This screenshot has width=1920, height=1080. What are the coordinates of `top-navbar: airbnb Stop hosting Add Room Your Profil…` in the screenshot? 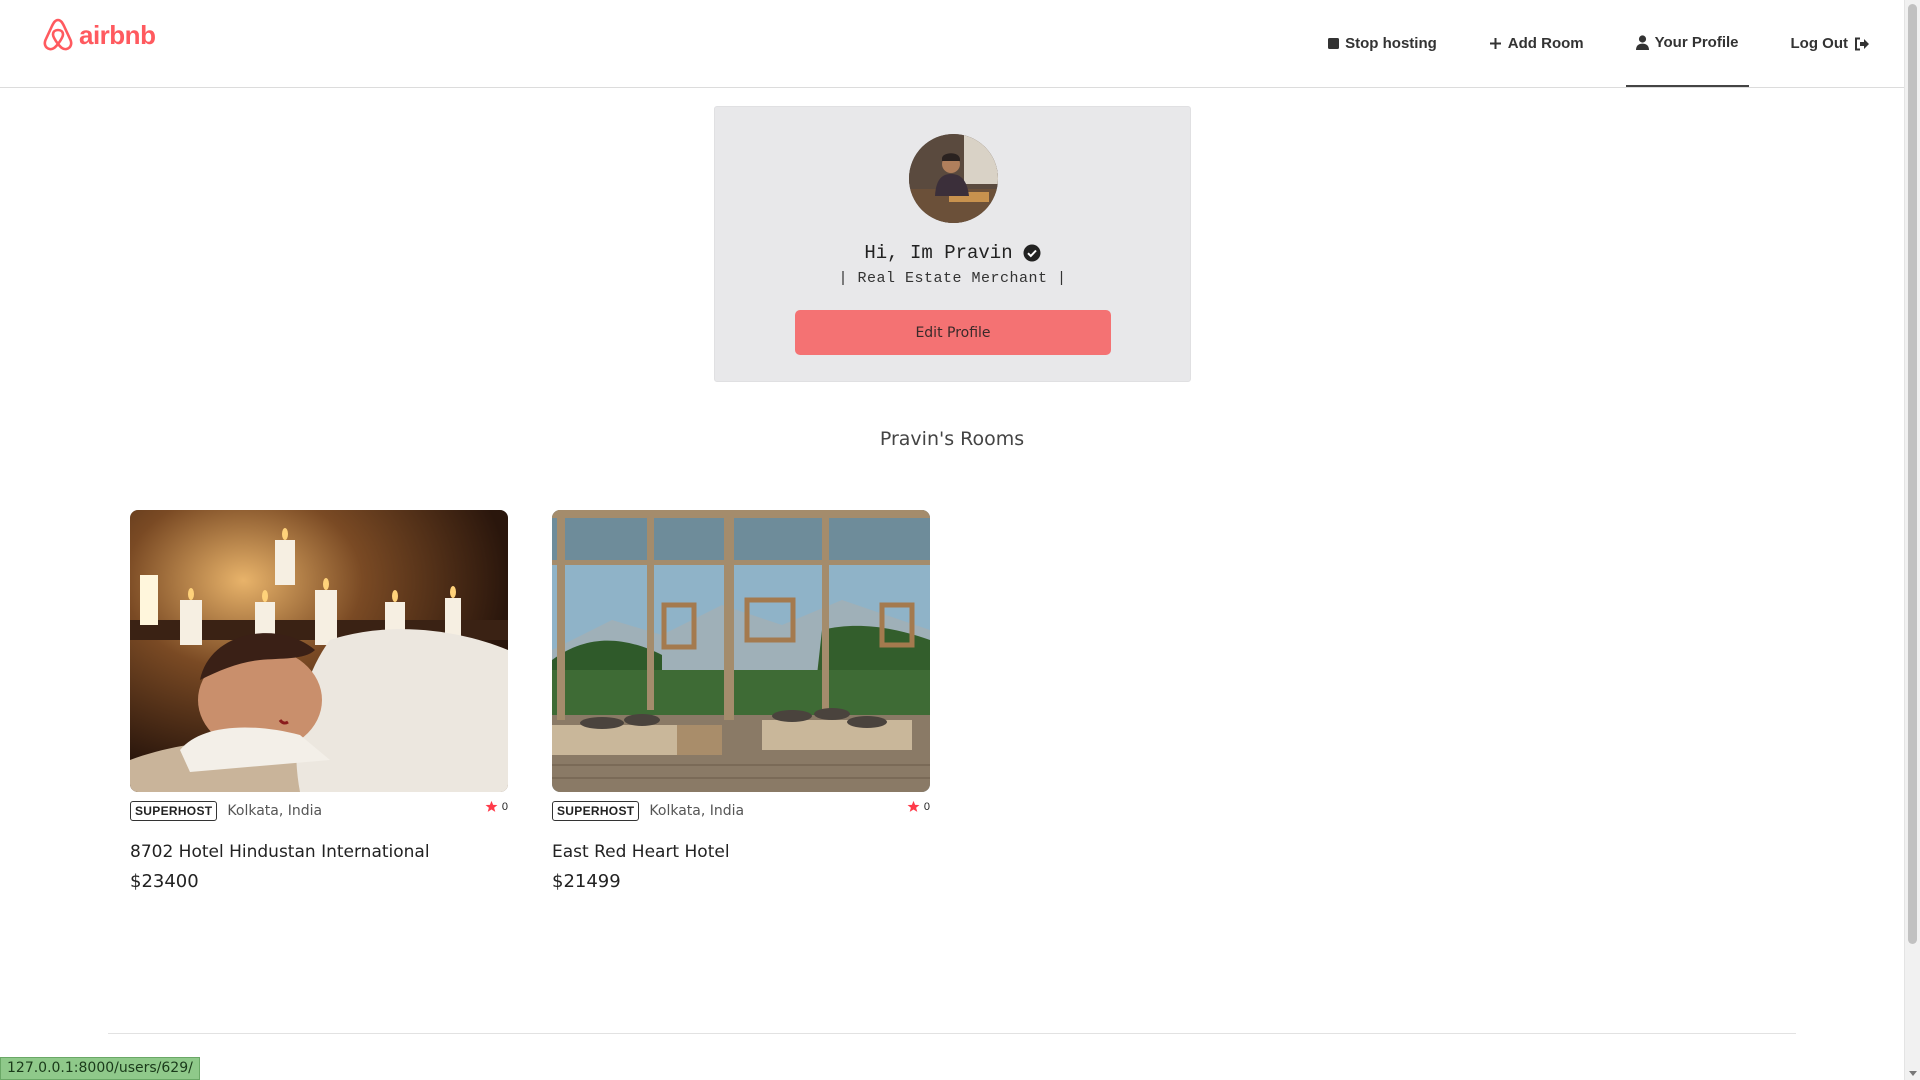 It's located at (952, 44).